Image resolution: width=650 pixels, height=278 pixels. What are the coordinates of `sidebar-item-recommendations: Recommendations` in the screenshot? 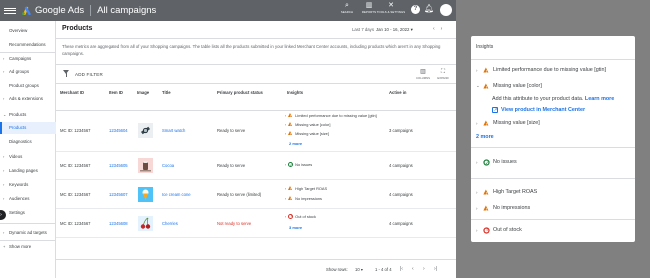 It's located at (28, 45).